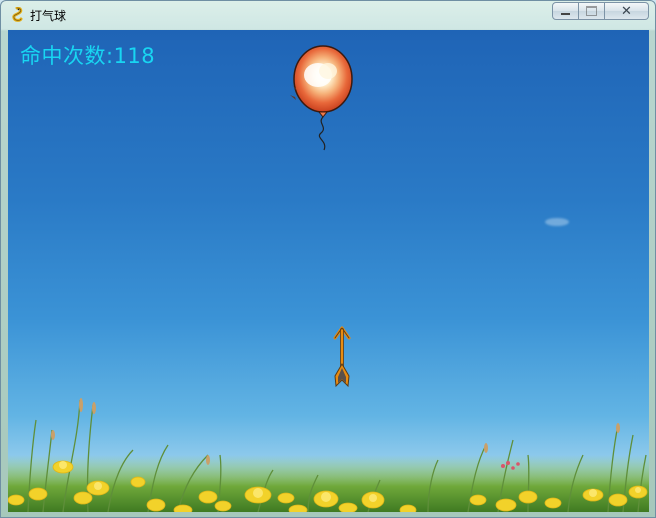 This screenshot has width=656, height=518. I want to click on title-bar: 打气球 ✕, so click(328, 15).